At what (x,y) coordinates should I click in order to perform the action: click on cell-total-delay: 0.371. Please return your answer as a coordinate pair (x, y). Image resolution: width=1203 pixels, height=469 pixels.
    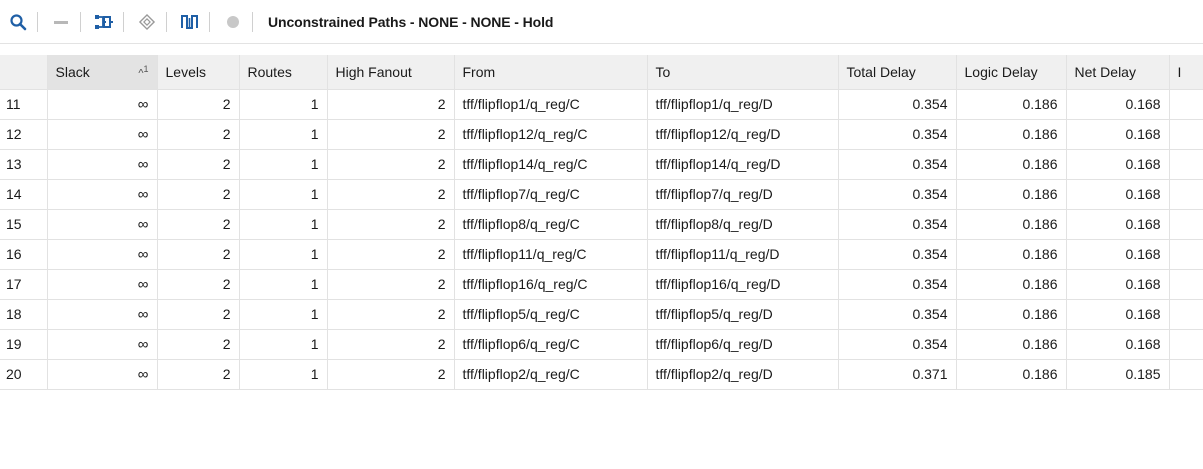
    Looking at the image, I should click on (897, 374).